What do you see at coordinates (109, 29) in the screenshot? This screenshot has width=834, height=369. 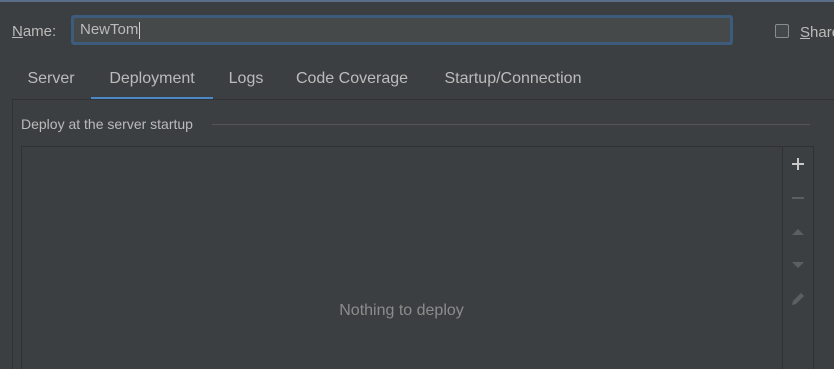 I see `name-input-value: NewTom` at bounding box center [109, 29].